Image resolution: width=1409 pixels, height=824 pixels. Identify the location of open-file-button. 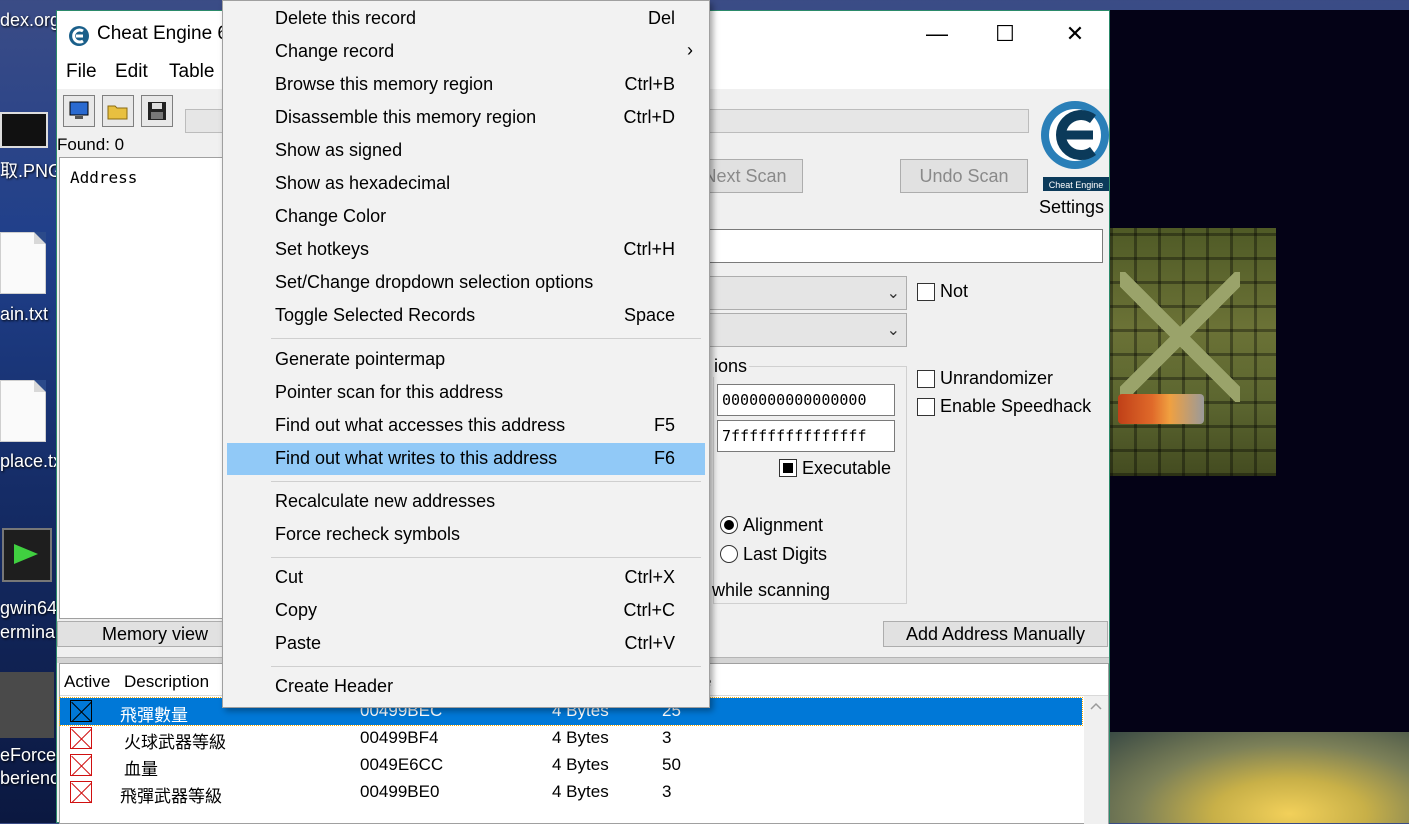
(118, 111).